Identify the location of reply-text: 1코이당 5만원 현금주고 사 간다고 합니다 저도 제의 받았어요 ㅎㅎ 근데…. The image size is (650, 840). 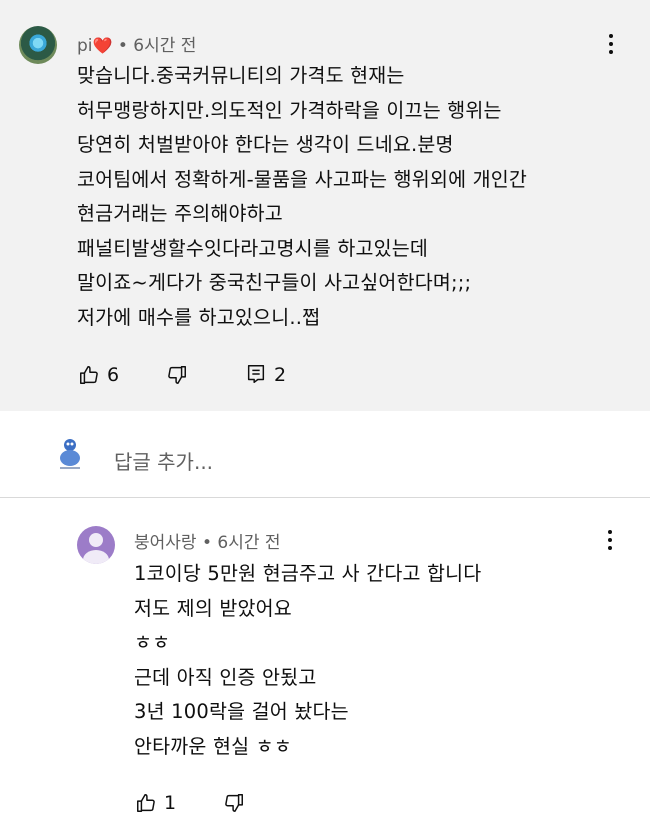
(307, 660).